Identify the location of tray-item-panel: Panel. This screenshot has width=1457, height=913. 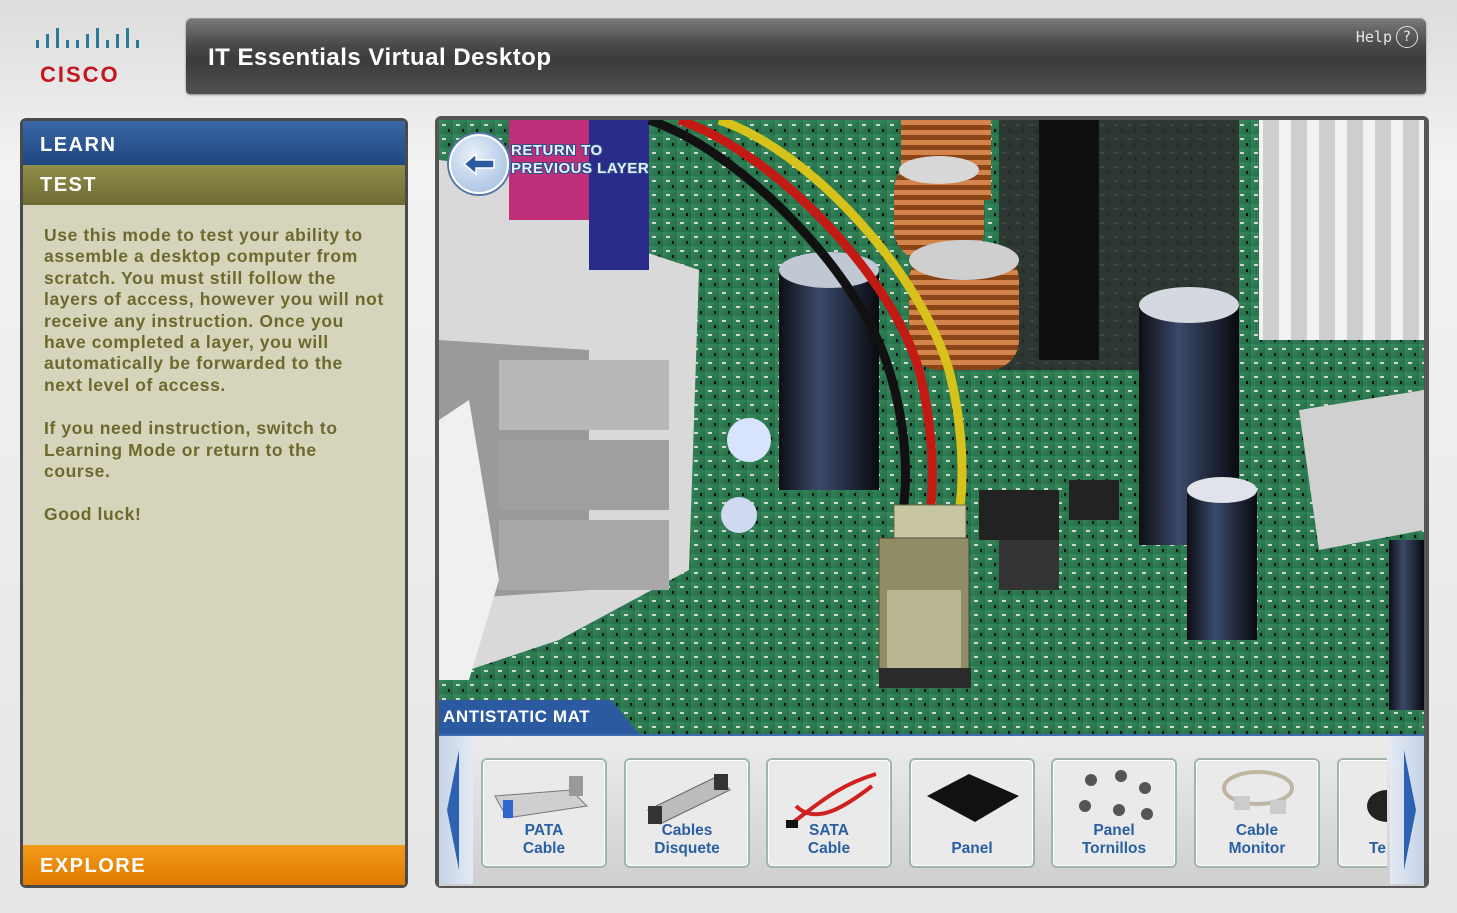
(972, 813).